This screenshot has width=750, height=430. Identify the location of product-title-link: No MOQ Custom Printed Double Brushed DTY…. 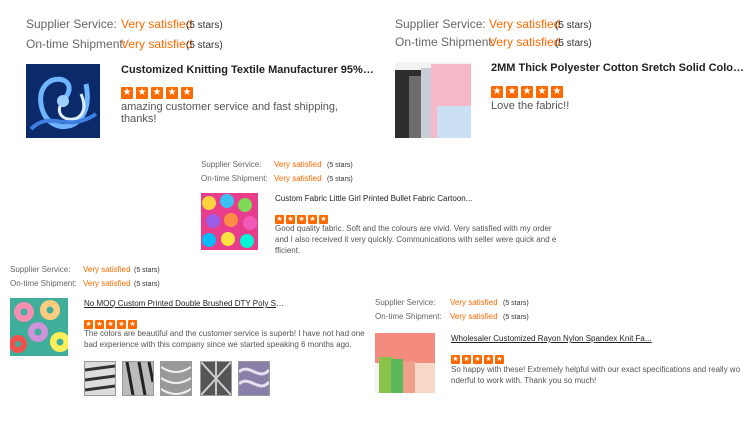
(184, 303).